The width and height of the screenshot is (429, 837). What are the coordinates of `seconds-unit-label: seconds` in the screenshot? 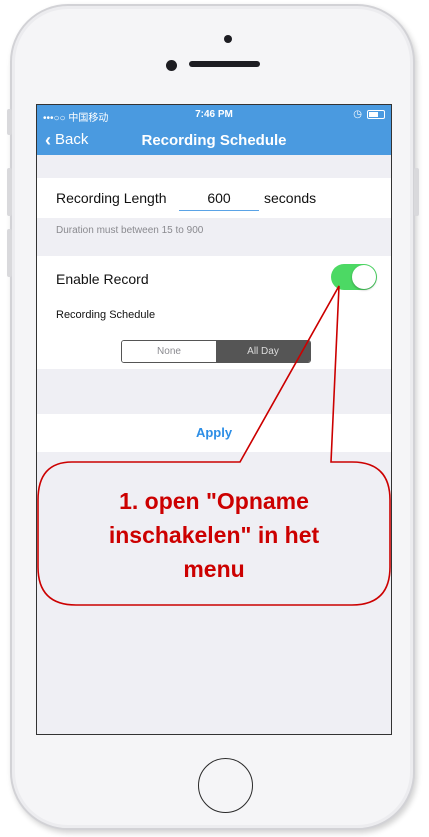 It's located at (290, 198).